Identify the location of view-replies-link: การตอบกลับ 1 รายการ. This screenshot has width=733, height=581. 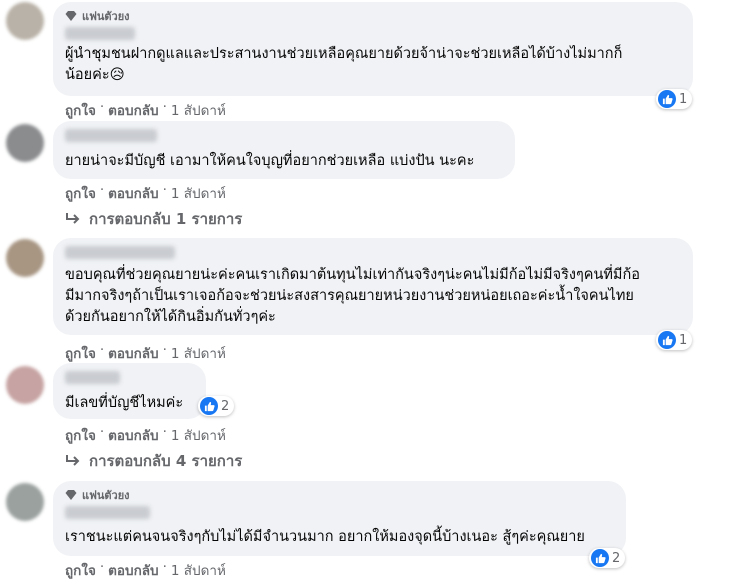
(153, 219).